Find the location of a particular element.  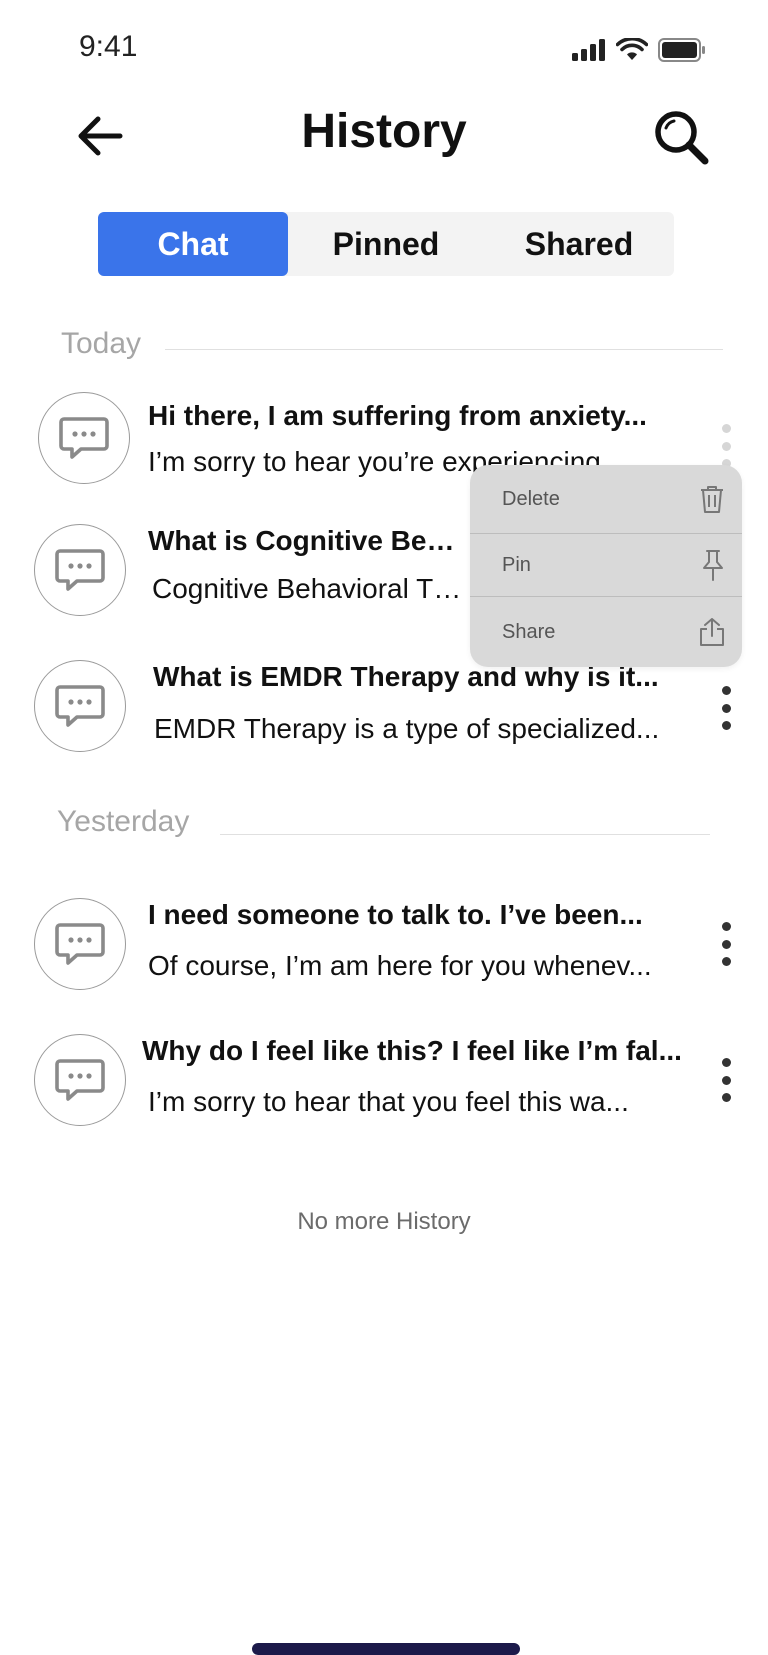

pin-icon is located at coordinates (713, 565).